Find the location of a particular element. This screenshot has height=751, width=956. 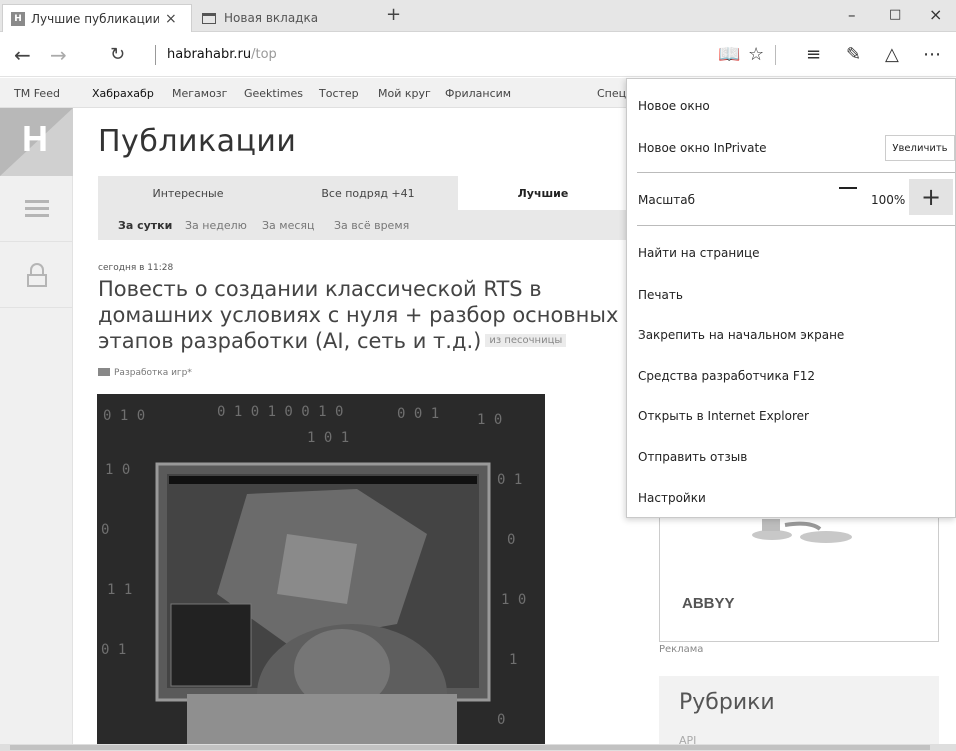

tab-title: Лучшие публикации за is located at coordinates (95, 18).